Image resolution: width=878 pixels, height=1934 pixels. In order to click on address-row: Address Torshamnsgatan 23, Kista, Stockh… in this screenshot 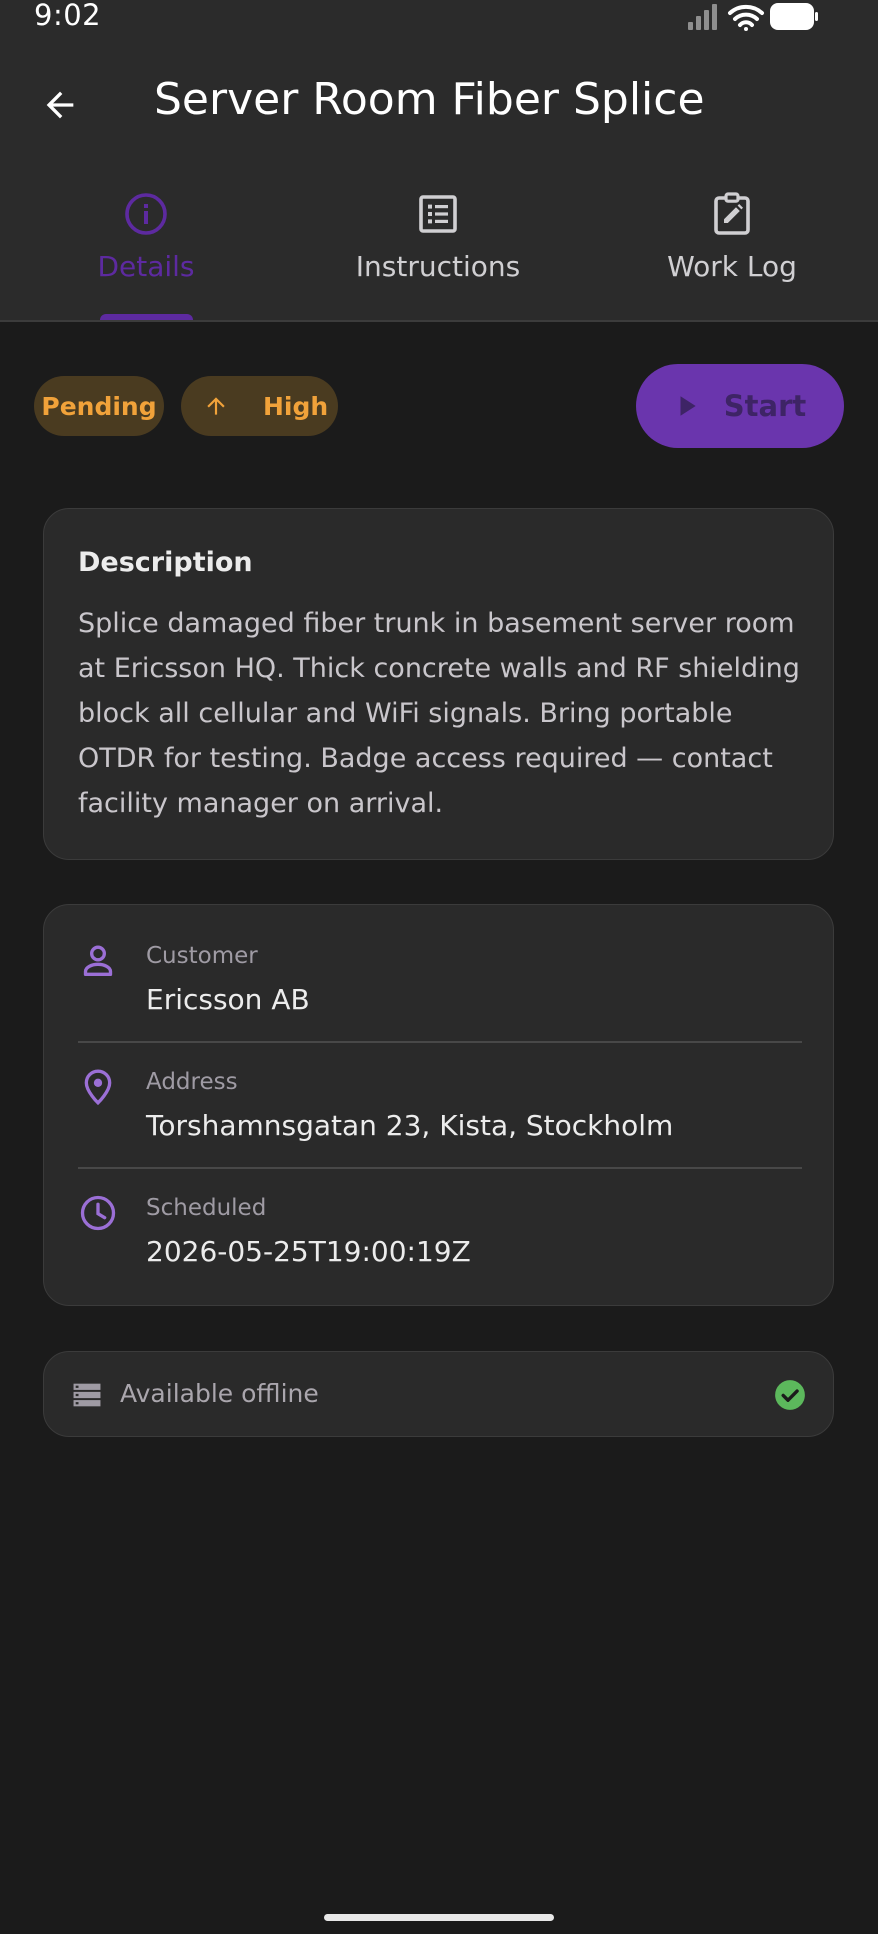, I will do `click(438, 1094)`.